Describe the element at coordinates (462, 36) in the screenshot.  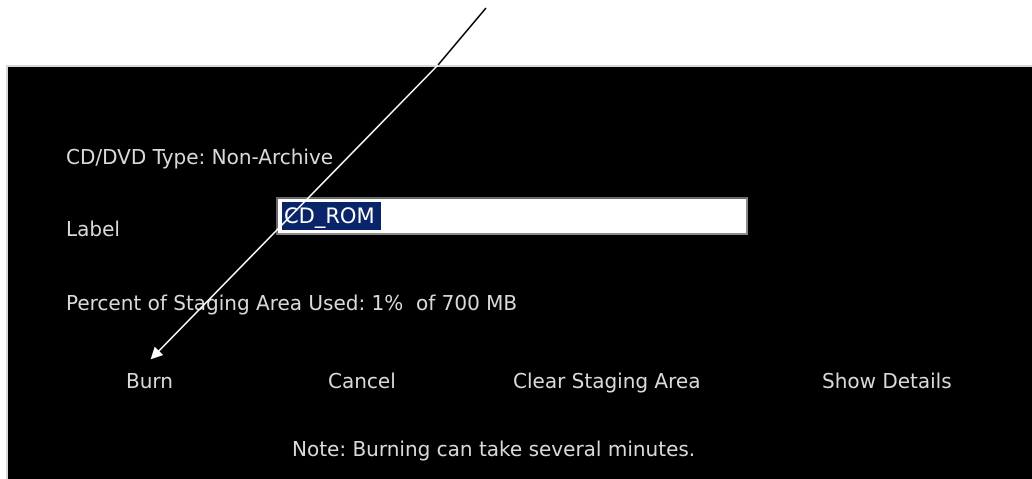
I see `arrow-line-outside` at that location.